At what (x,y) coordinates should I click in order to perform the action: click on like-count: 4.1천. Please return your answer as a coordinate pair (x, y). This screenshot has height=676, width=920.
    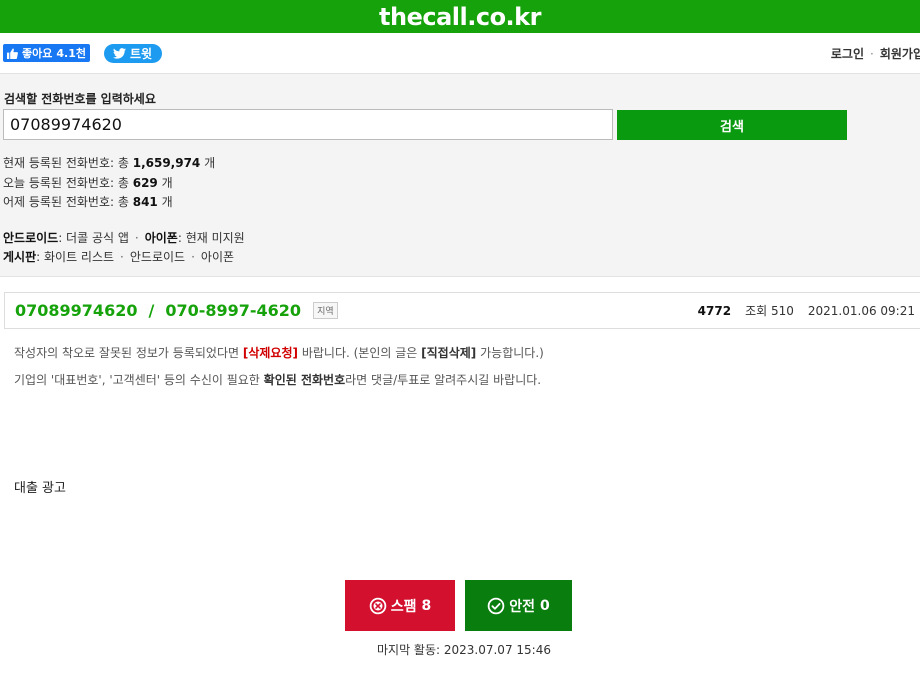
    Looking at the image, I should click on (71, 53).